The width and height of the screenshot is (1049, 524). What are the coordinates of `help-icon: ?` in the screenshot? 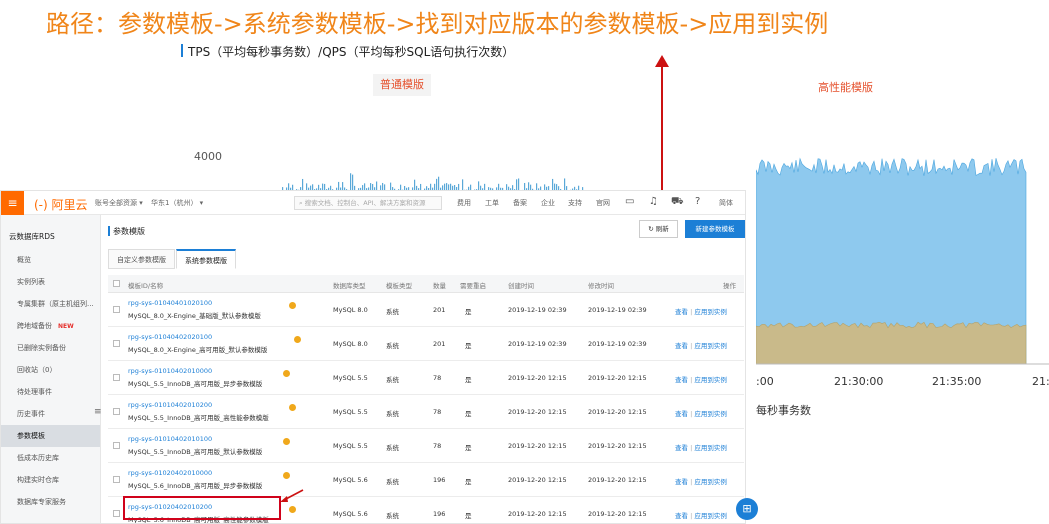 It's located at (697, 201).